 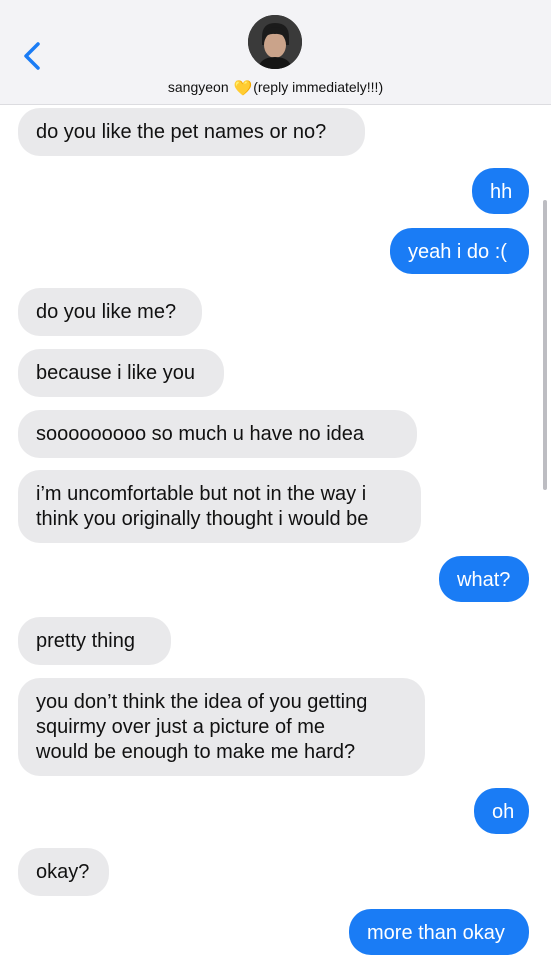 I want to click on contact-name: sangyeon, so click(x=198, y=87).